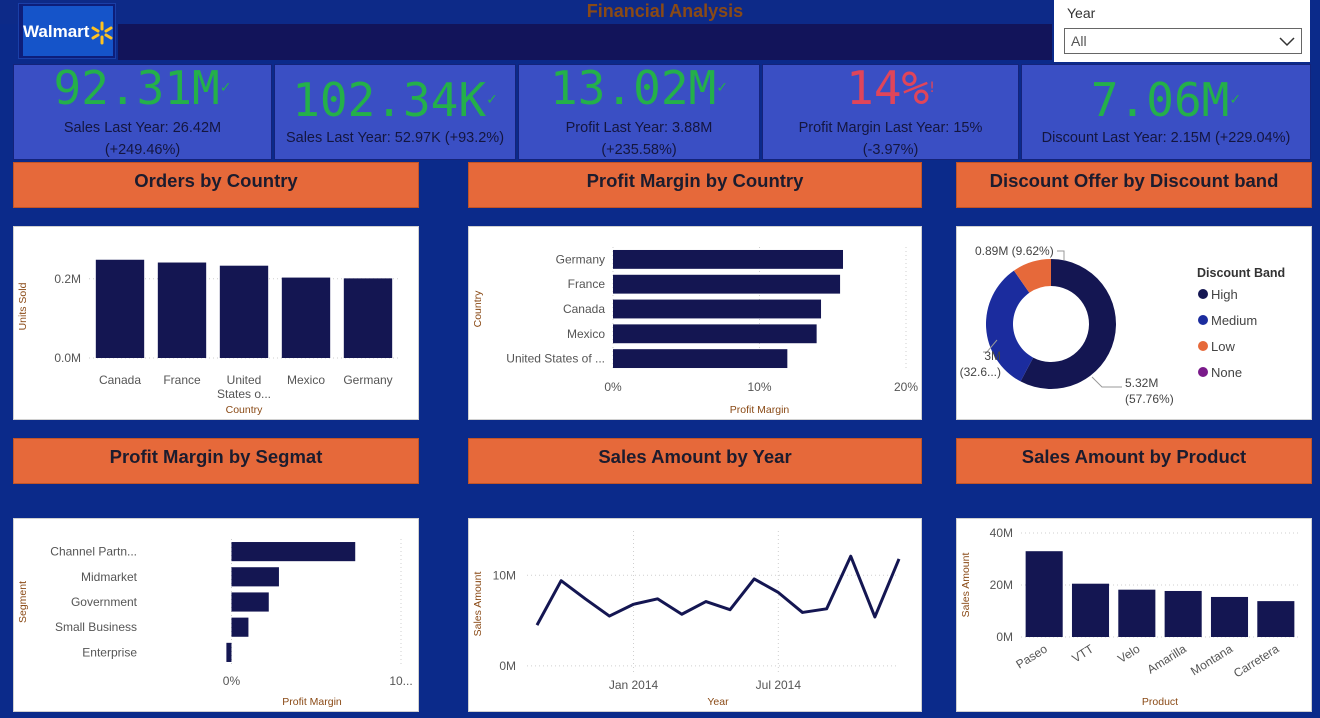 The width and height of the screenshot is (1320, 718). I want to click on kpi-value-text: 7.06M, so click(1160, 100).